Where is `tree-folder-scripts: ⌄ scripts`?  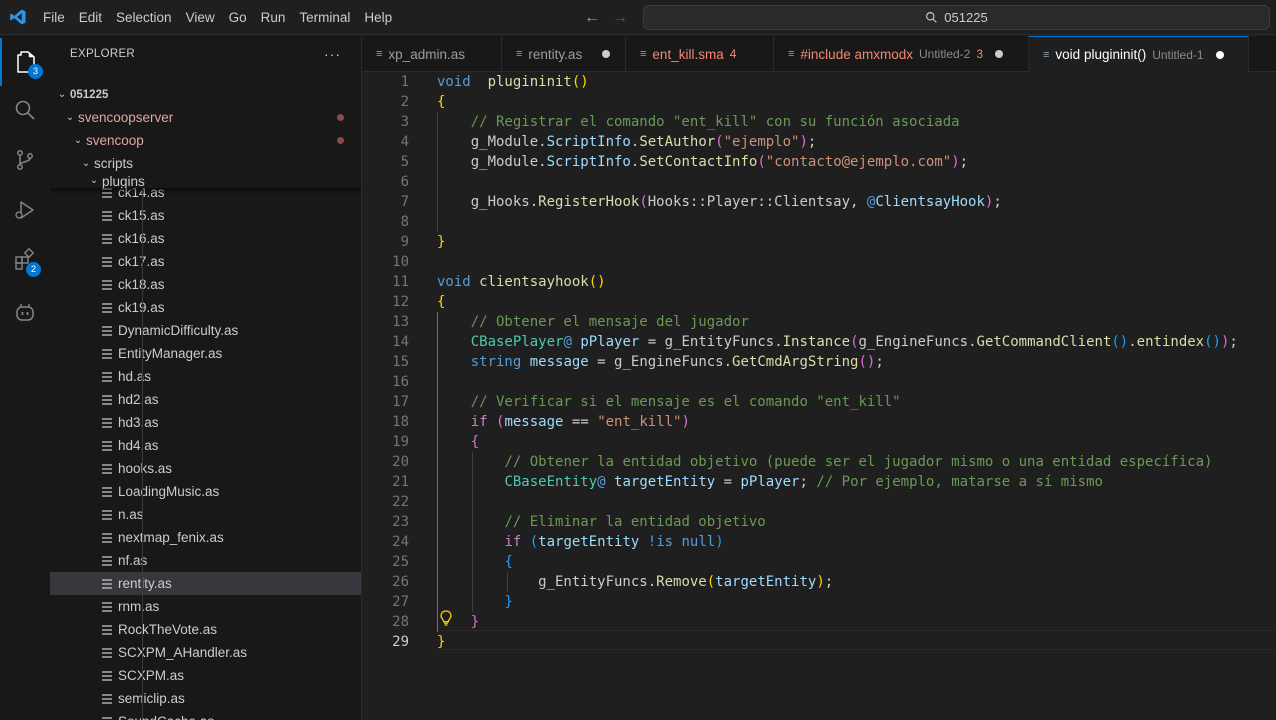
tree-folder-scripts: ⌄ scripts is located at coordinates (205, 163).